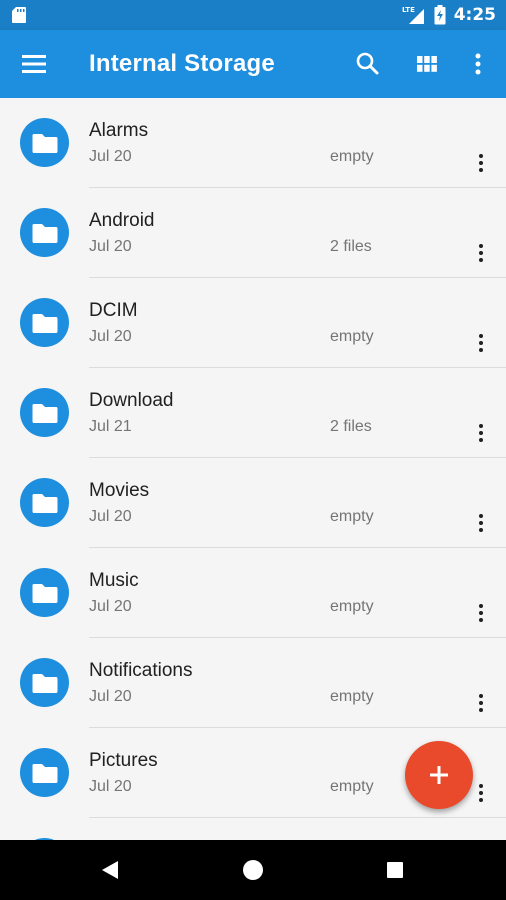  What do you see at coordinates (119, 490) in the screenshot?
I see `folder-name: Movies` at bounding box center [119, 490].